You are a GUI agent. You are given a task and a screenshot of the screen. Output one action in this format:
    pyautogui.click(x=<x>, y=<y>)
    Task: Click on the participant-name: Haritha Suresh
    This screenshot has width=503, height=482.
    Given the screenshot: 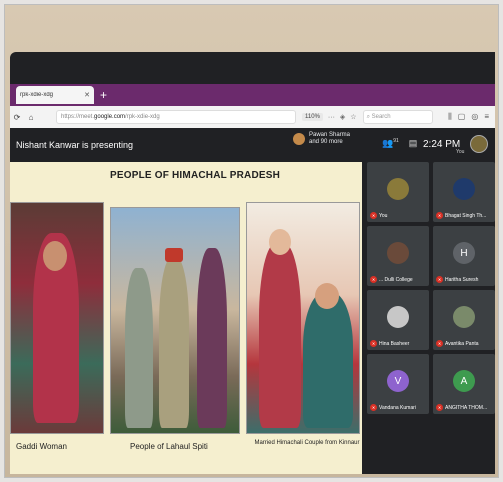 What is the action you would take?
    pyautogui.click(x=462, y=279)
    